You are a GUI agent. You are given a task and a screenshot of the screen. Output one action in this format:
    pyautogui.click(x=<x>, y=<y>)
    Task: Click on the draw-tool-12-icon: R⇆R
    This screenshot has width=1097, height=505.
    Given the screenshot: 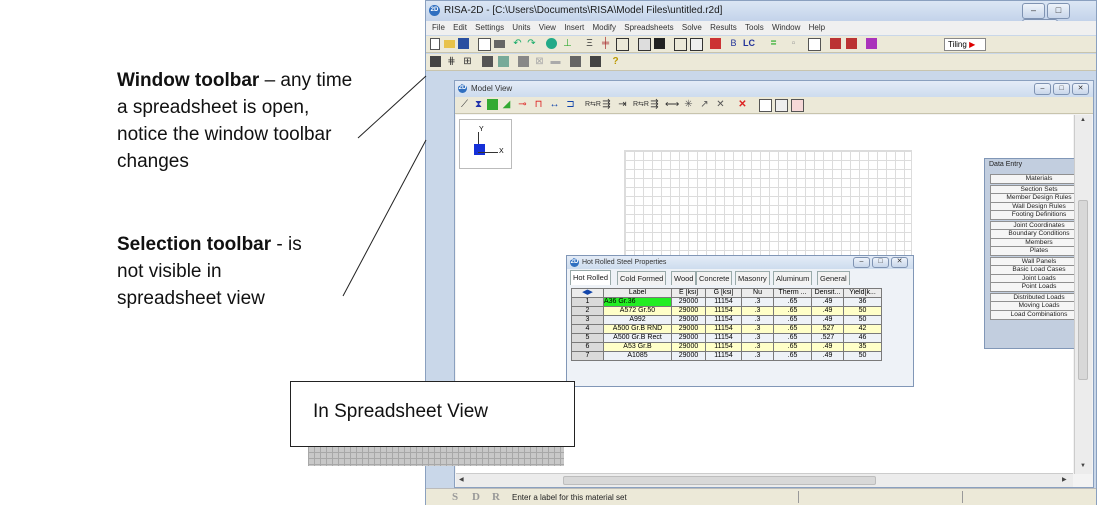 What is the action you would take?
    pyautogui.click(x=641, y=104)
    